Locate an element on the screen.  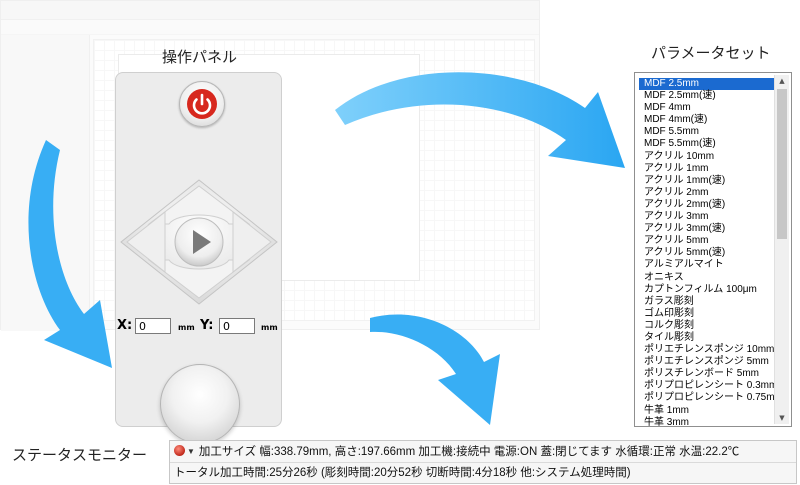
scroll-up-button: ▲ is located at coordinates (782, 81).